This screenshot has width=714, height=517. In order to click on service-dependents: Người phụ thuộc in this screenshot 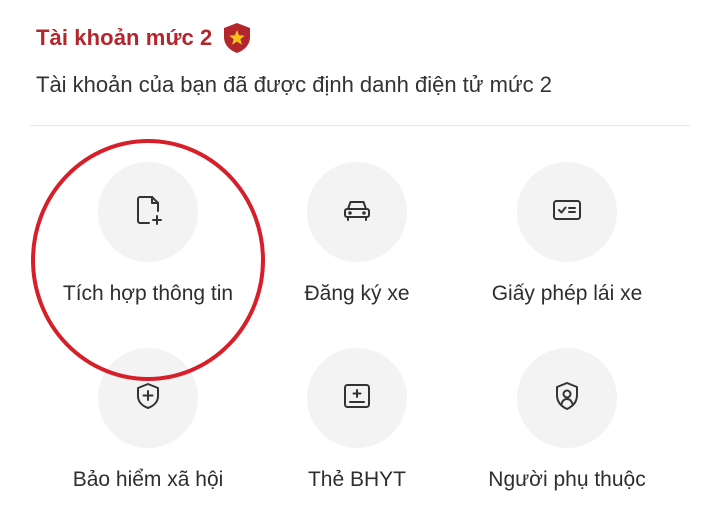, I will do `click(567, 428)`.